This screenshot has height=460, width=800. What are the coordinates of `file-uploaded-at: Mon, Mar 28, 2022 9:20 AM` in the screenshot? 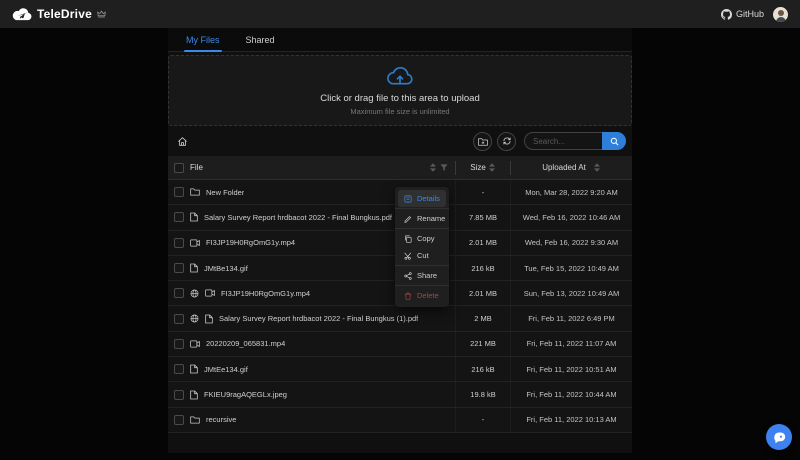 It's located at (571, 192).